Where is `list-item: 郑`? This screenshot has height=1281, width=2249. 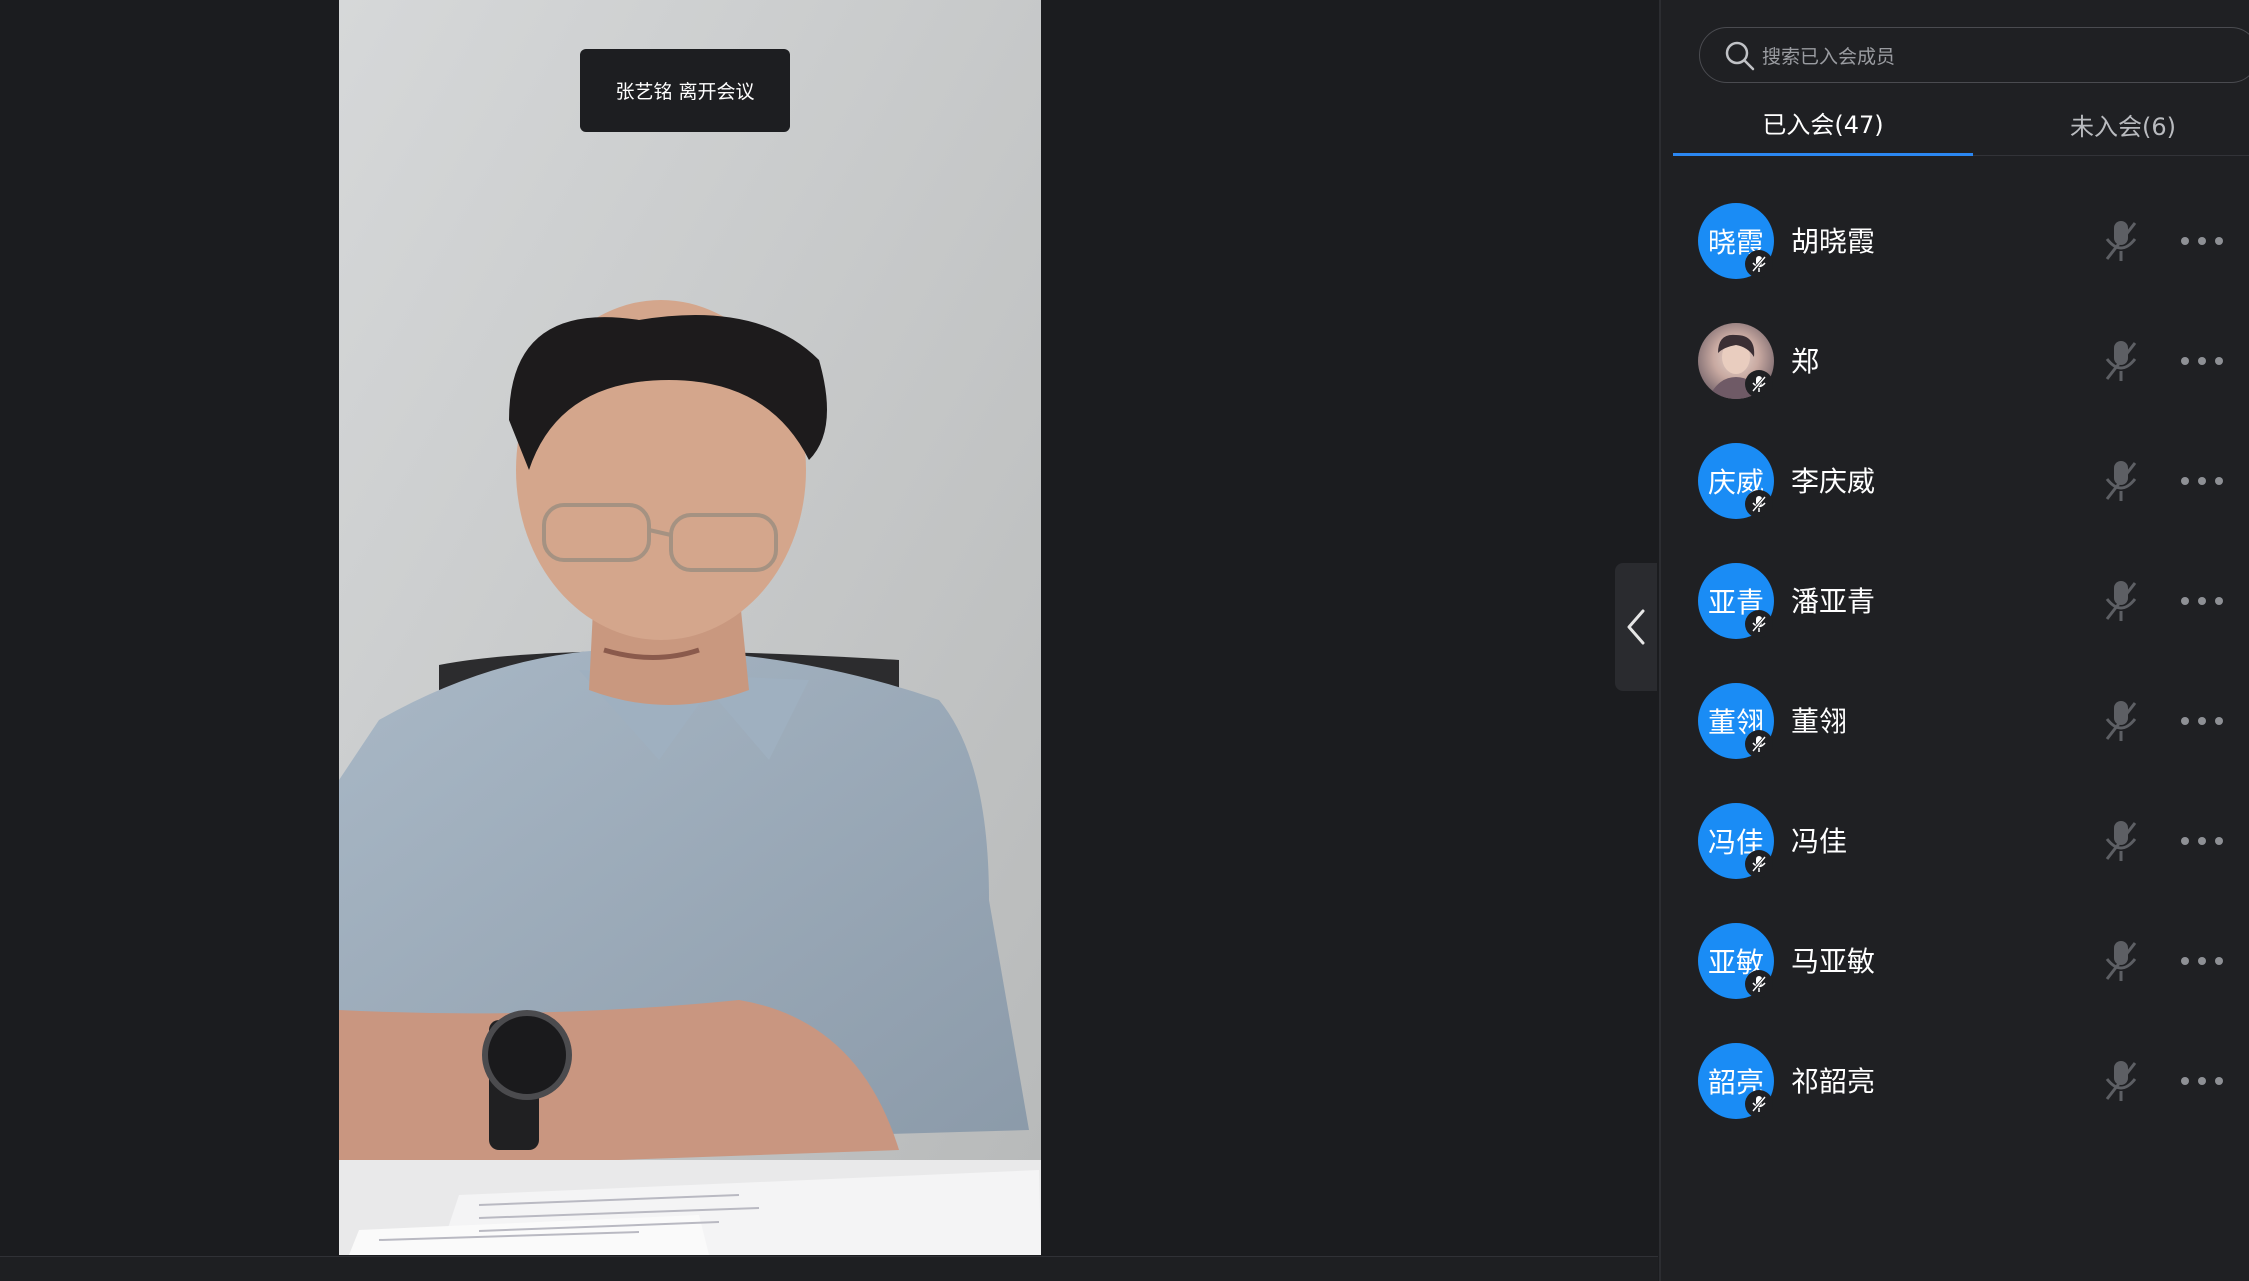 list-item: 郑 is located at coordinates (1955, 360).